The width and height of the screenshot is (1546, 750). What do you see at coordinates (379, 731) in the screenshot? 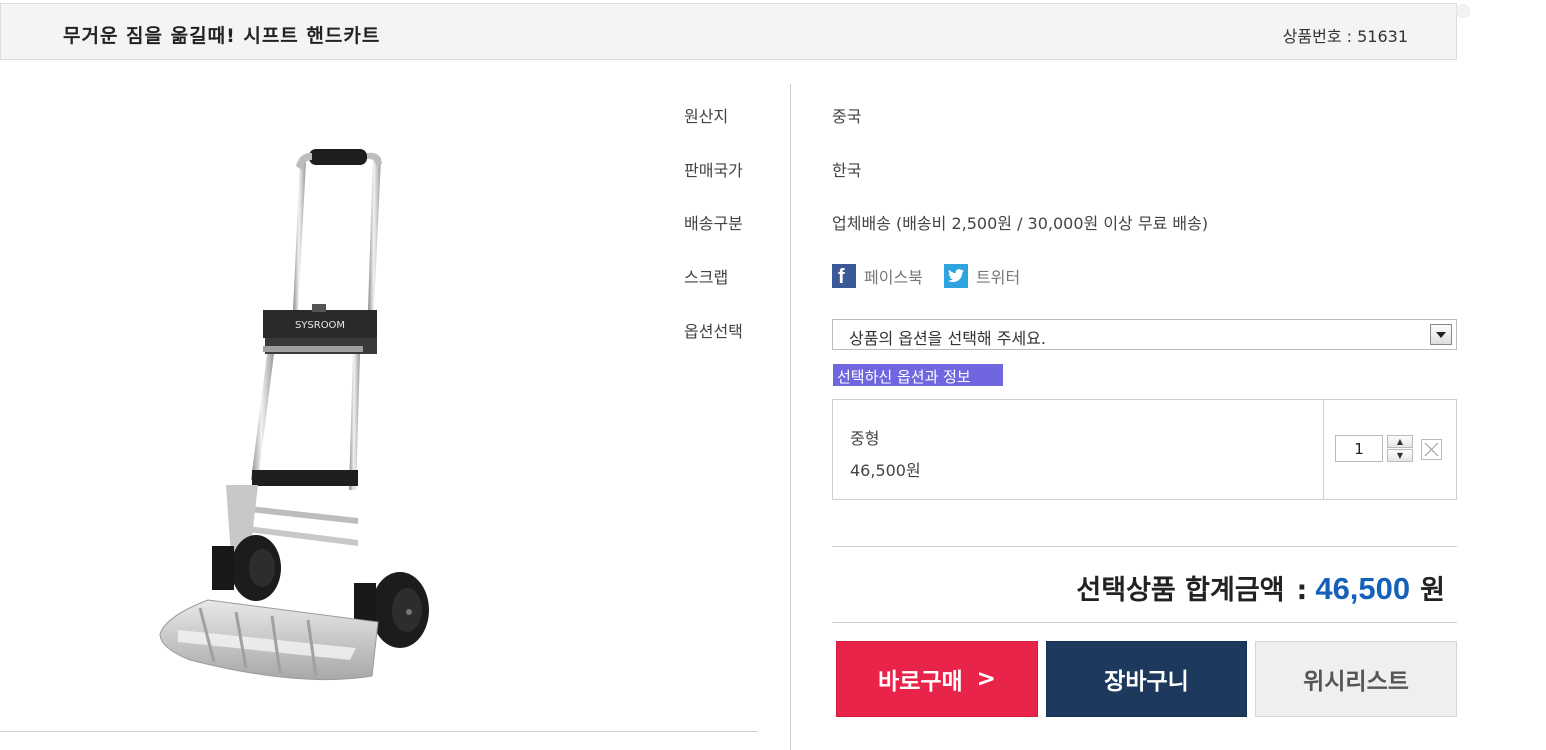
I see `image-divider` at bounding box center [379, 731].